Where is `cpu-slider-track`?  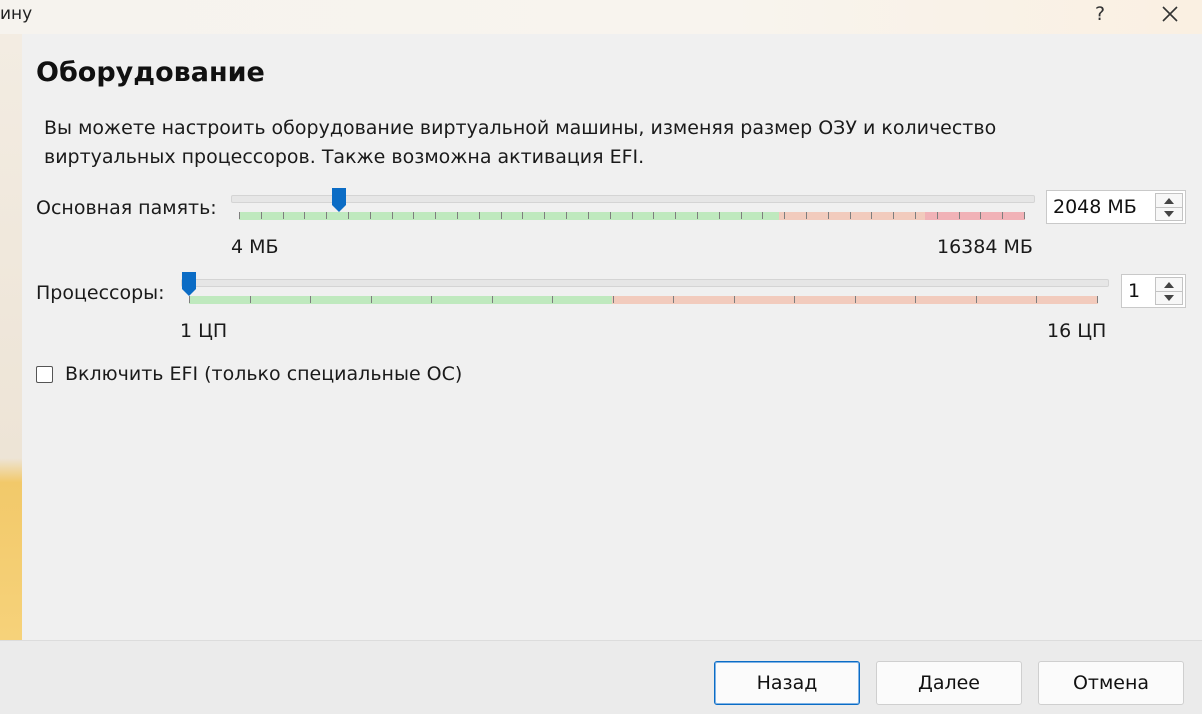
cpu-slider-track is located at coordinates (645, 283).